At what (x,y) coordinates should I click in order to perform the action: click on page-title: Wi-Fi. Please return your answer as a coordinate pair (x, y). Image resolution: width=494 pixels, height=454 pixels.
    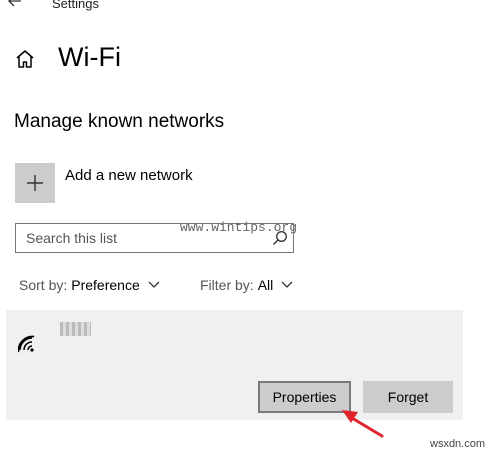
    Looking at the image, I should click on (89, 57).